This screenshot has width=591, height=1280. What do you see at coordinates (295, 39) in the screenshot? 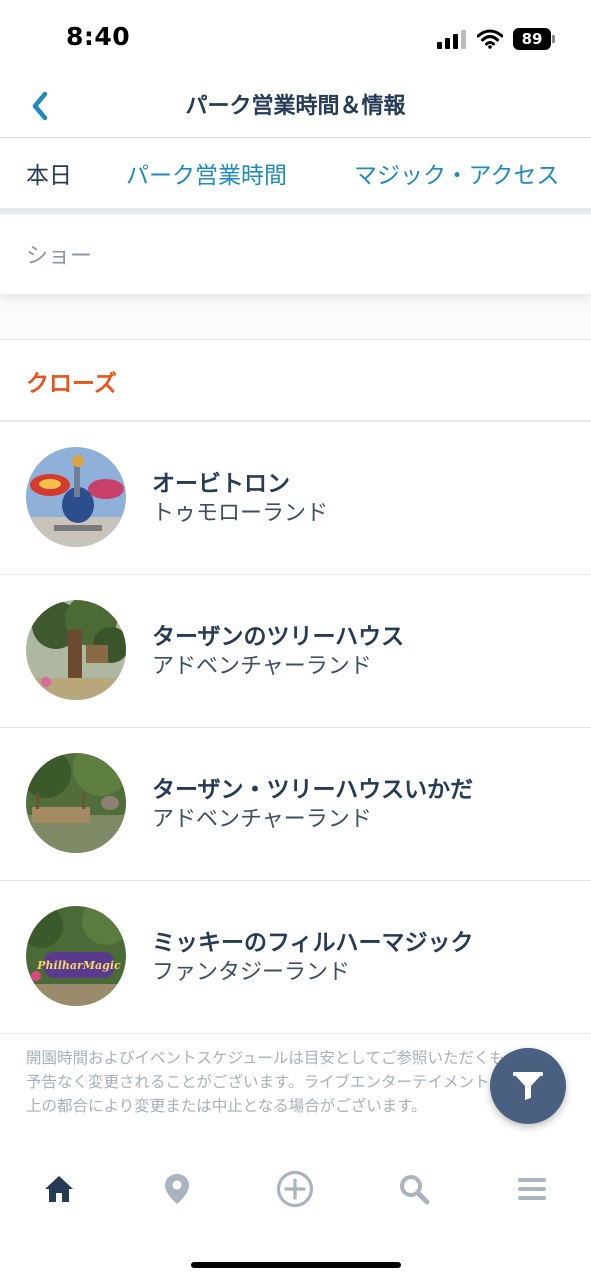
I see `status-bar: 8:40 89` at bounding box center [295, 39].